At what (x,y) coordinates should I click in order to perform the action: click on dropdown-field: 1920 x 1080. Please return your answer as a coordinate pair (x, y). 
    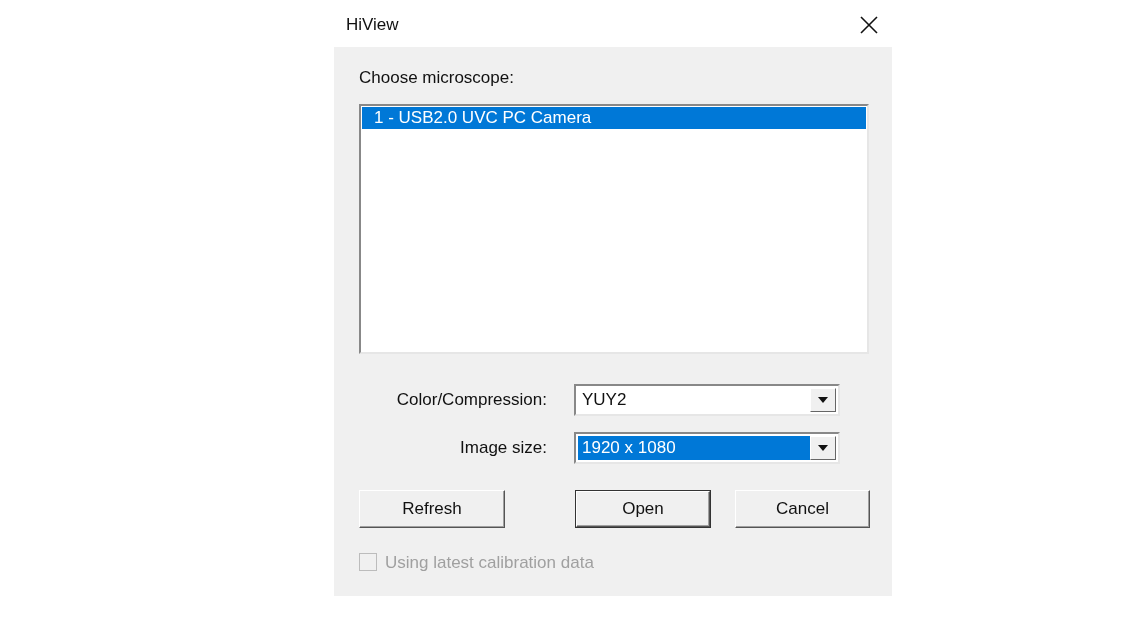
    Looking at the image, I should click on (707, 447).